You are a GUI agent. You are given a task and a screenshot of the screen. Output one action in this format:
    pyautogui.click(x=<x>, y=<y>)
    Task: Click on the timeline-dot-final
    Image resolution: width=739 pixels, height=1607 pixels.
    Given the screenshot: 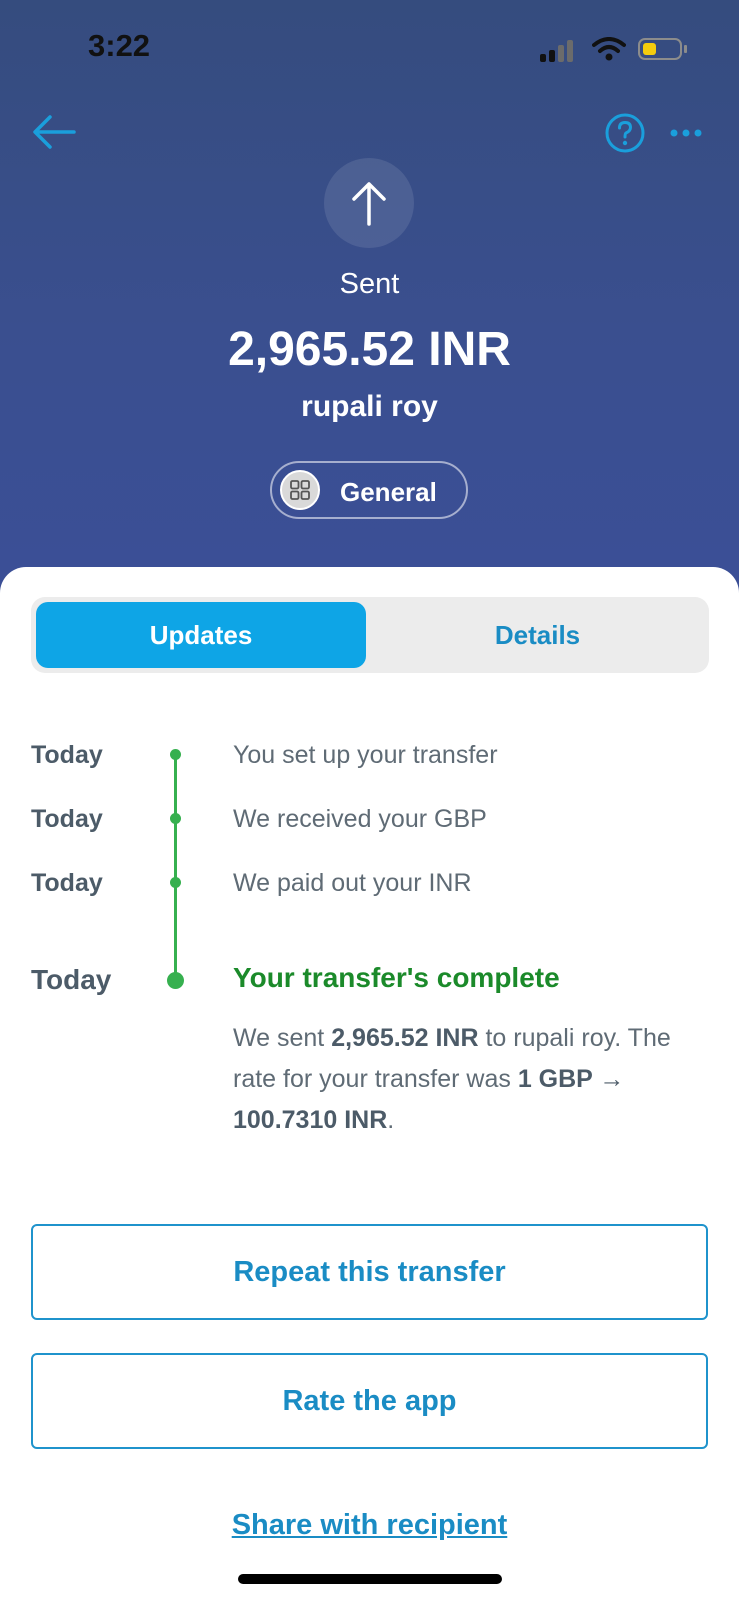 What is the action you would take?
    pyautogui.click(x=175, y=980)
    